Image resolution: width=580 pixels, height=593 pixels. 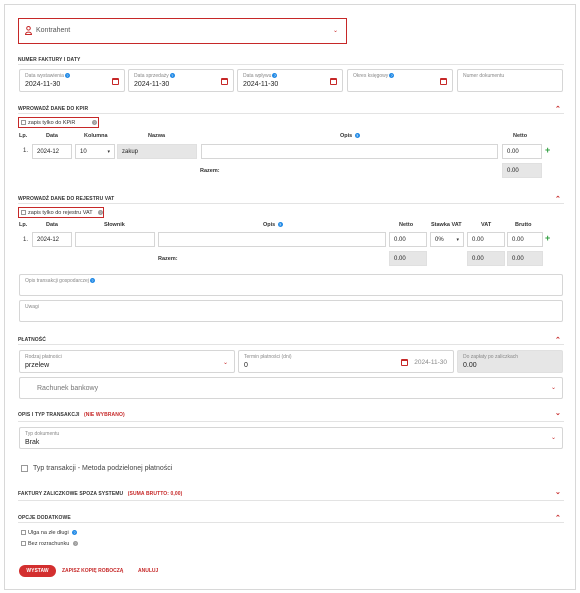 What do you see at coordinates (291, 285) in the screenshot?
I see `transaction-description-input: Opis transakcji gospodarczej?` at bounding box center [291, 285].